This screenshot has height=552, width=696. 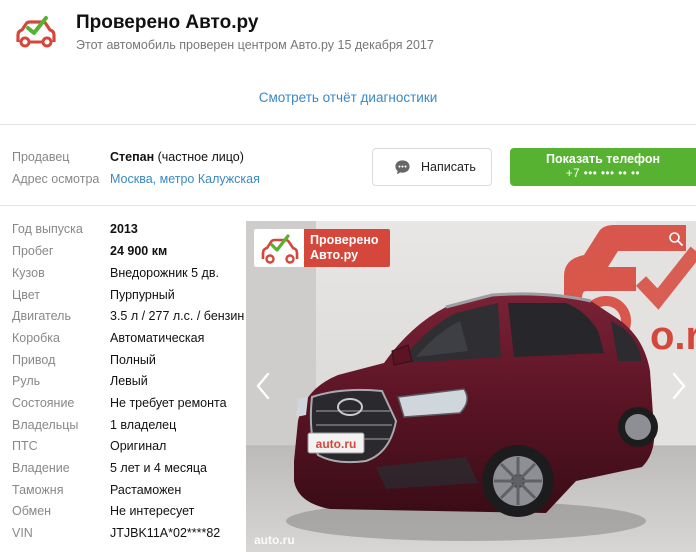 I want to click on spec-value: Левый, so click(x=129, y=381).